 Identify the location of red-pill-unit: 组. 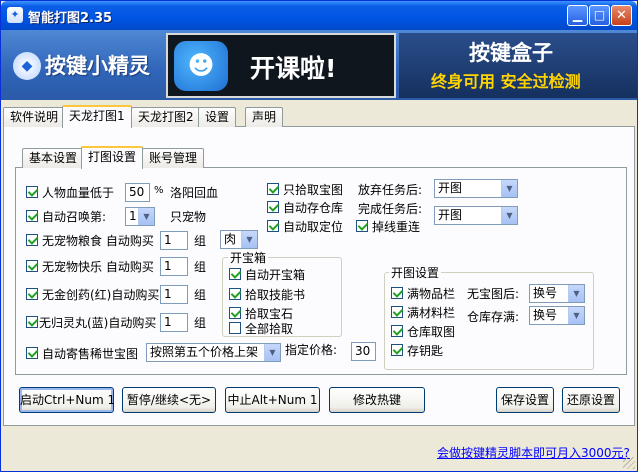
(200, 295).